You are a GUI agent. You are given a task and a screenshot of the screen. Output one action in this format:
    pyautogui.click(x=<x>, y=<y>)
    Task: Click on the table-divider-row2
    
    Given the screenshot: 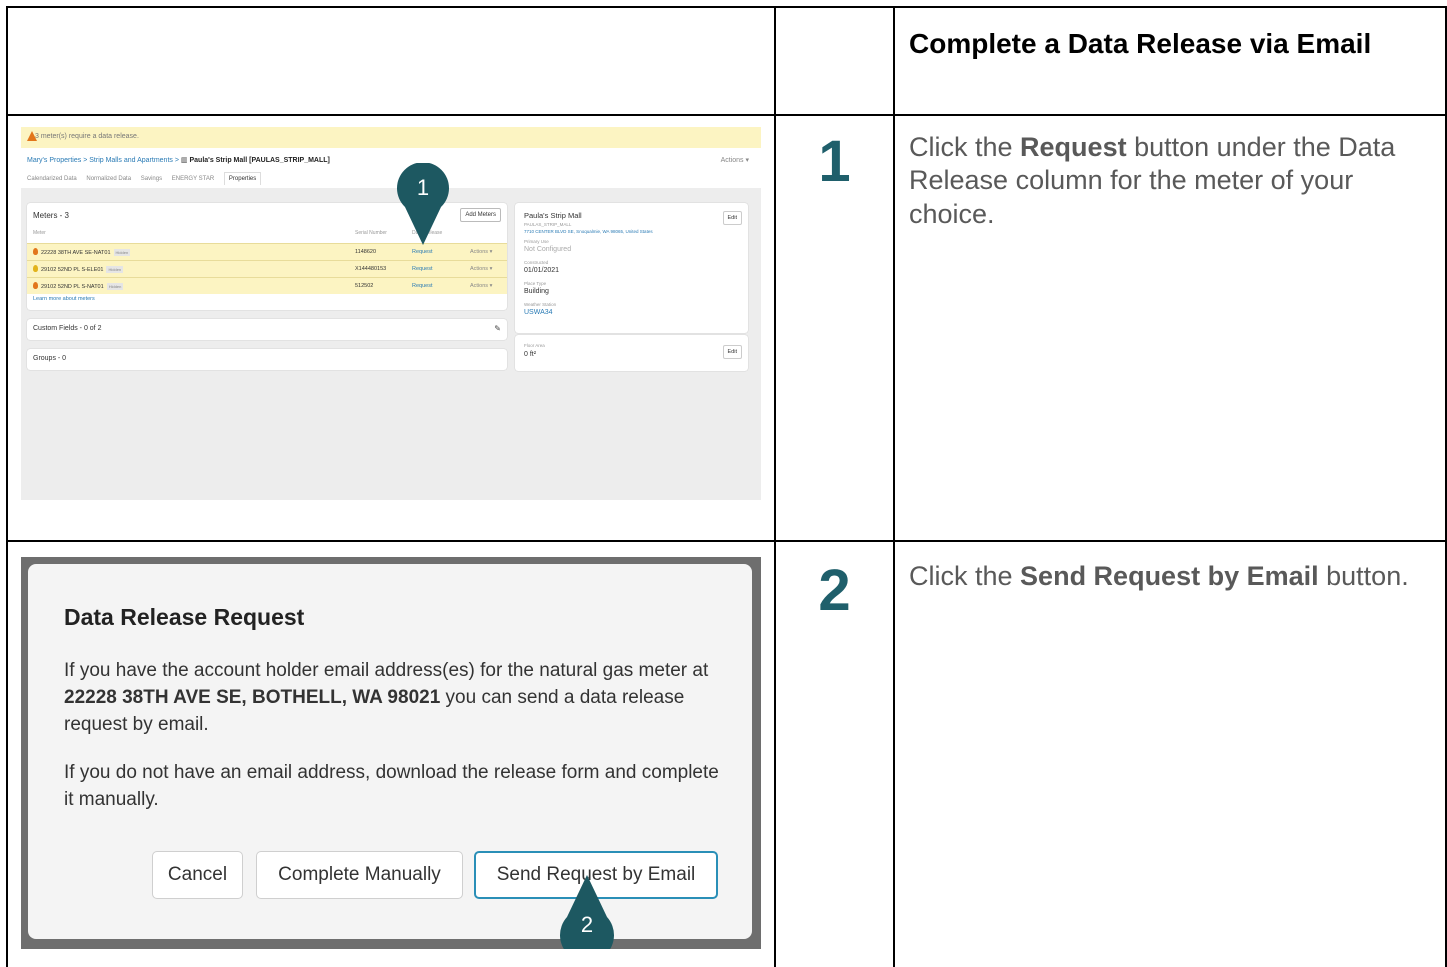 What is the action you would take?
    pyautogui.click(x=726, y=541)
    